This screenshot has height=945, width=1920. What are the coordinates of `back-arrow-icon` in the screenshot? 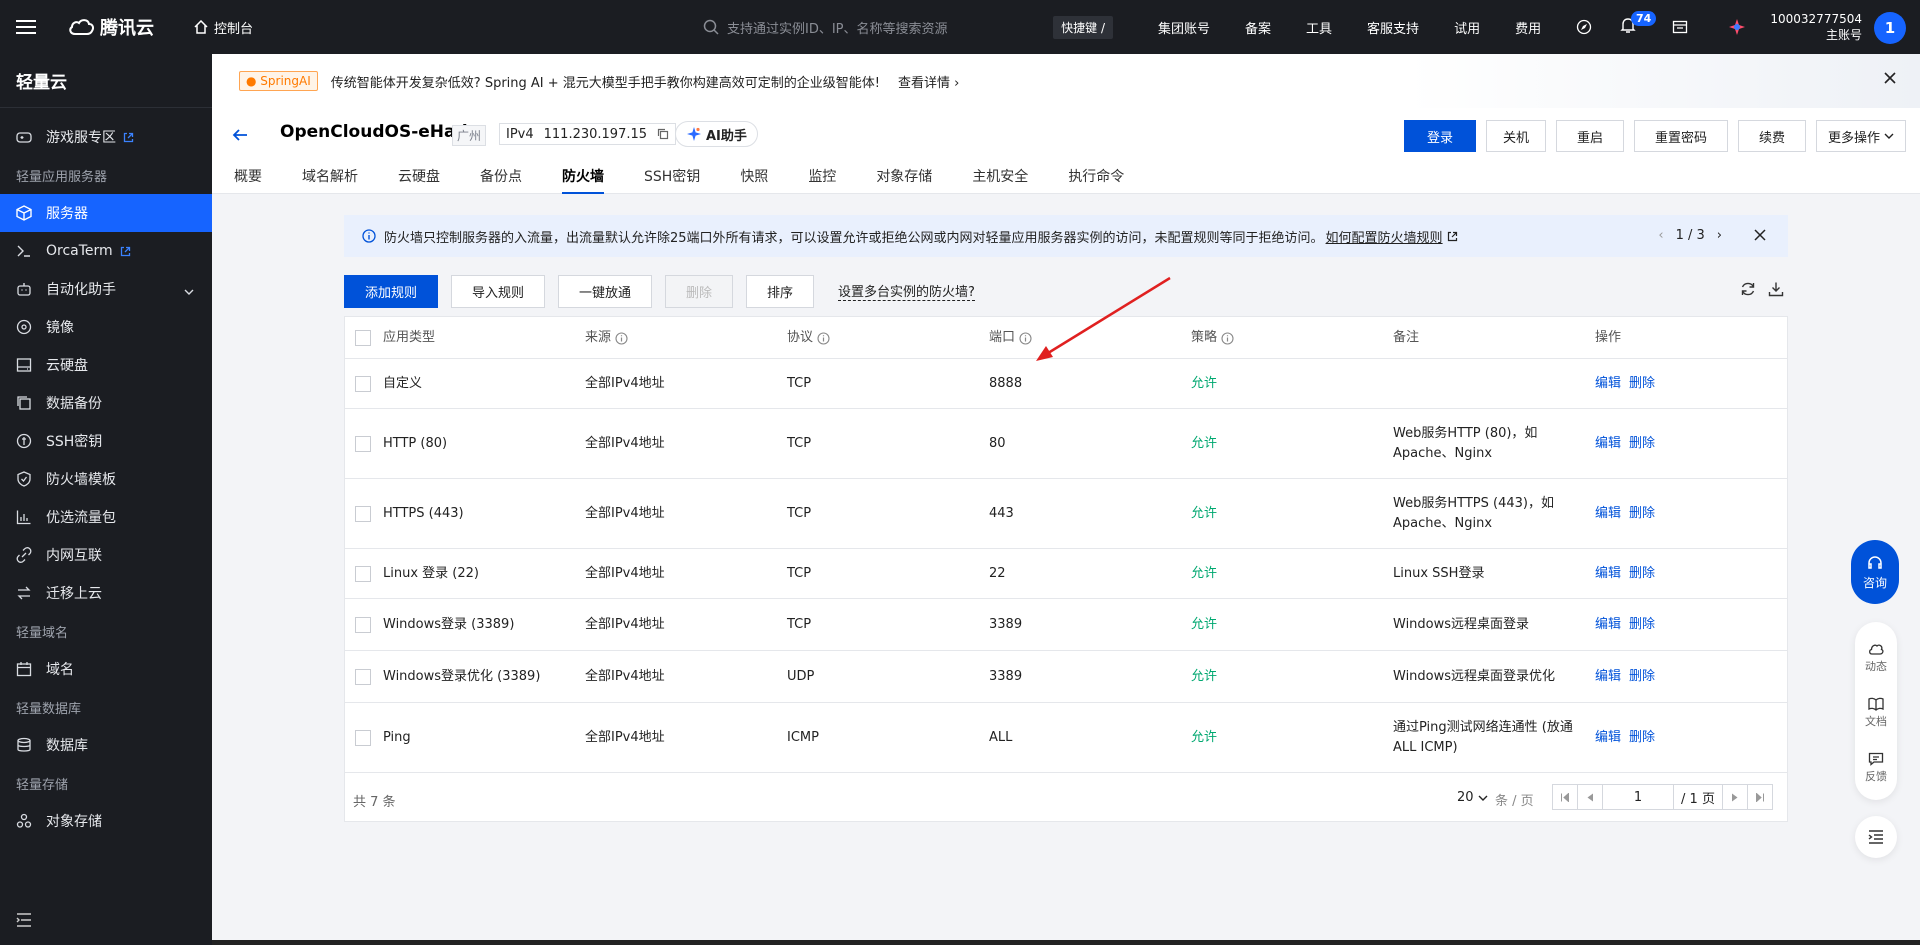 It's located at (240, 135).